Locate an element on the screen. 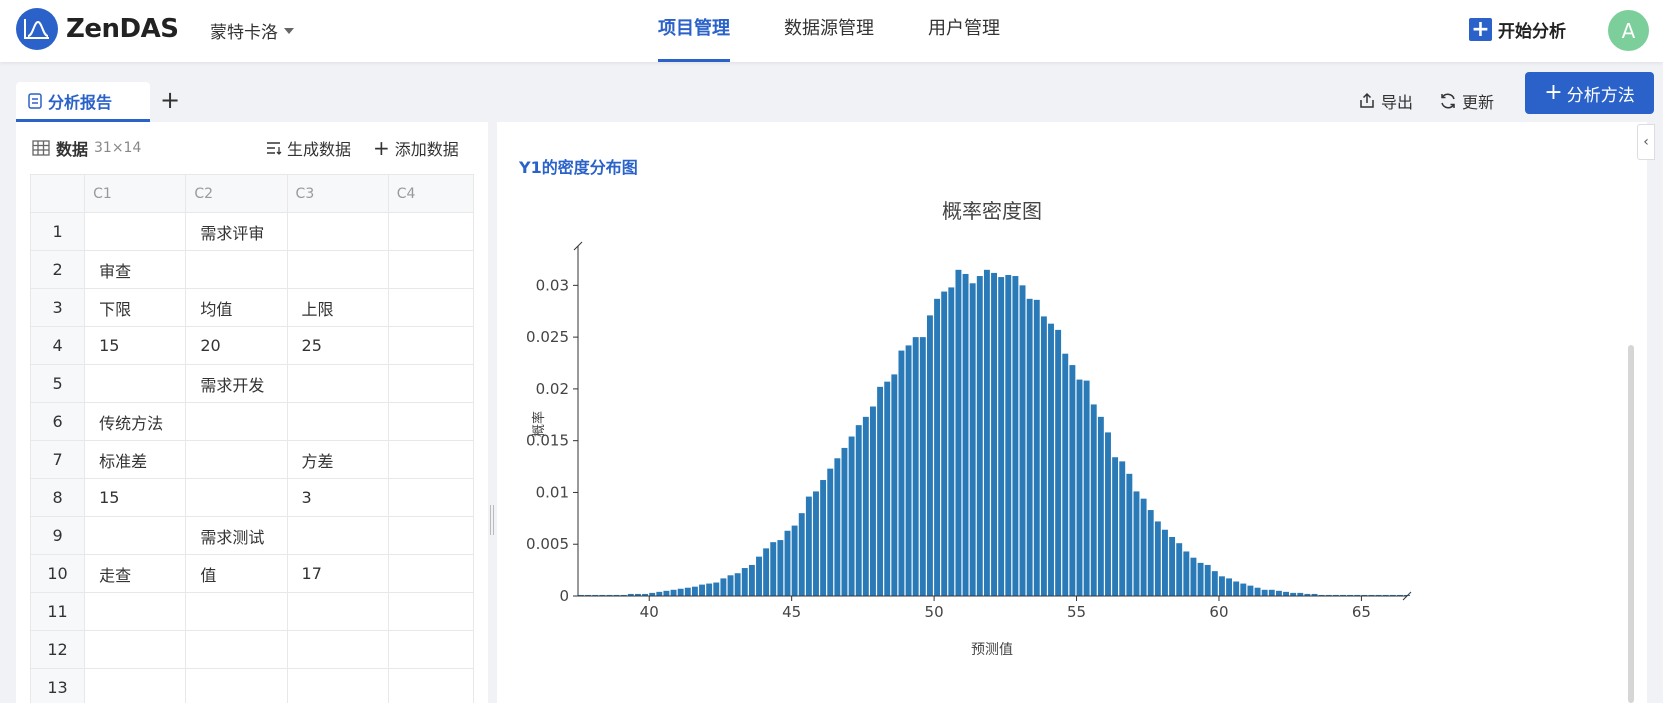 The width and height of the screenshot is (1663, 703). grid-cell: 需求测试 is located at coordinates (236, 535).